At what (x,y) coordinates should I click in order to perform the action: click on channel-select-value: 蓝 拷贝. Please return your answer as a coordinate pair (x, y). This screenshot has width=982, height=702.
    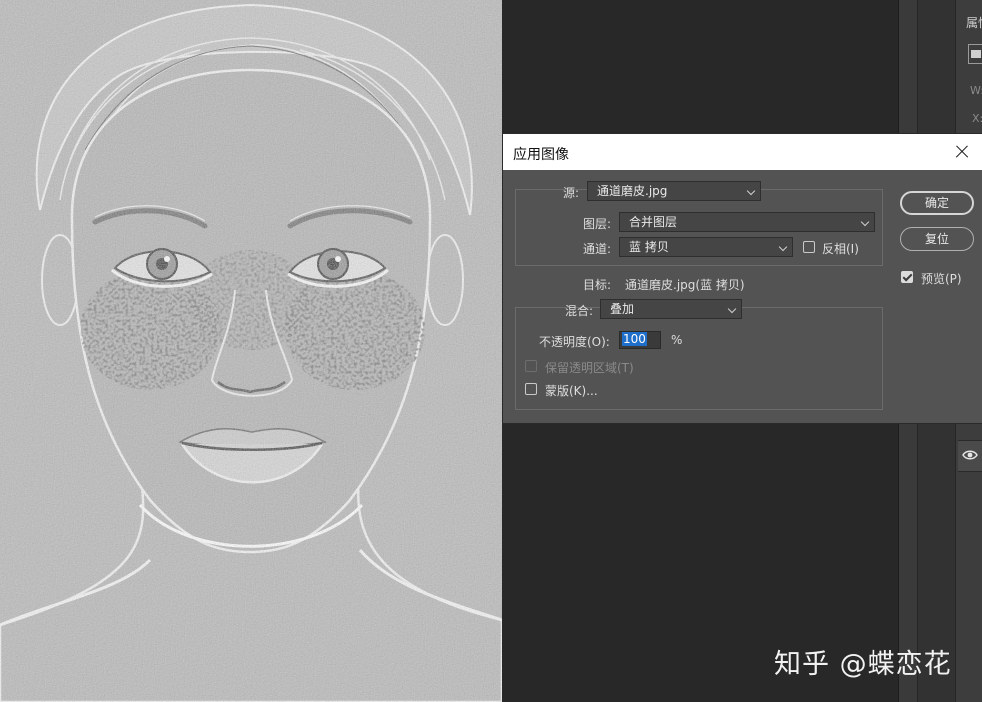
    Looking at the image, I should click on (649, 247).